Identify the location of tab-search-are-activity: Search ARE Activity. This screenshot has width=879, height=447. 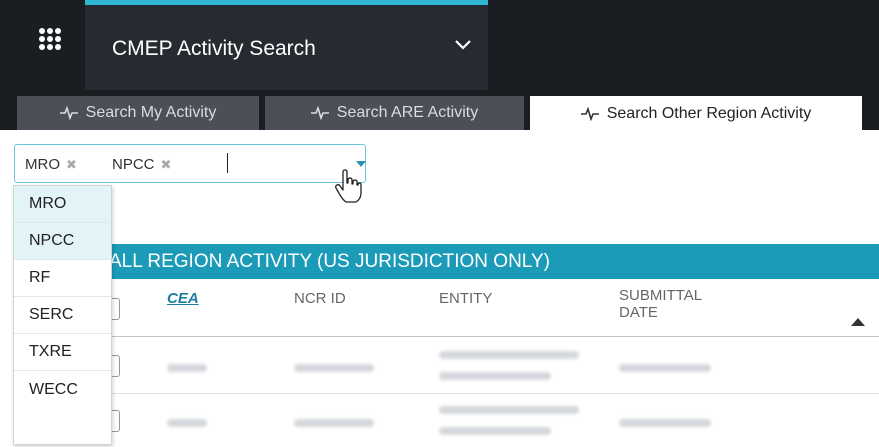
(394, 113).